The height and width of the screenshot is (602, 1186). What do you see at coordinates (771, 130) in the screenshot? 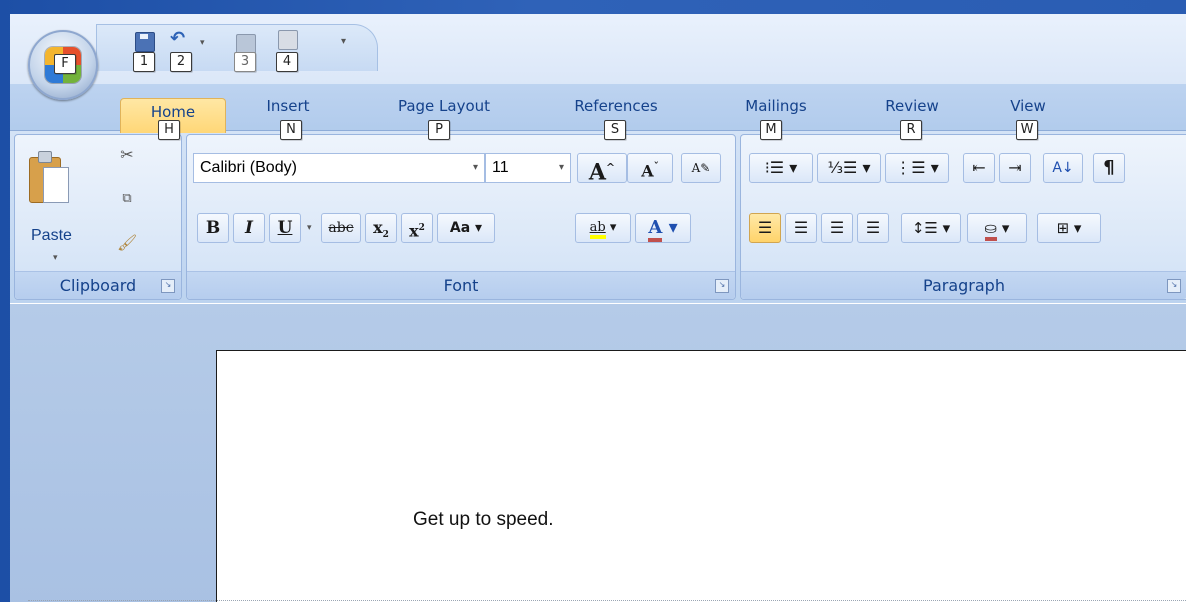
I see `tab-mailings-keytip: M` at bounding box center [771, 130].